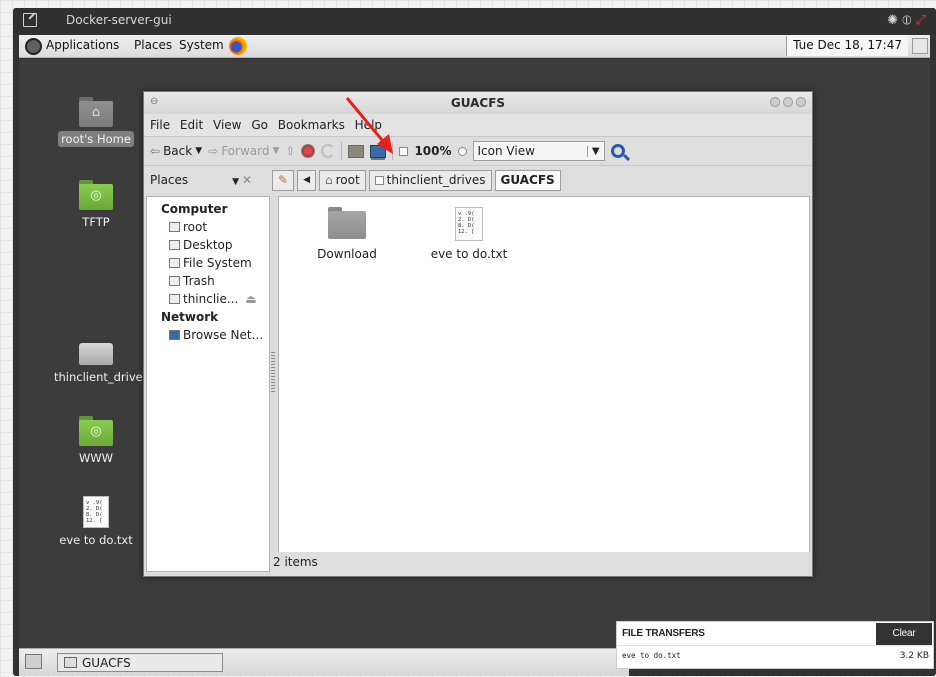 The height and width of the screenshot is (677, 936). What do you see at coordinates (904, 633) in the screenshot?
I see `clear-button: Clear` at bounding box center [904, 633].